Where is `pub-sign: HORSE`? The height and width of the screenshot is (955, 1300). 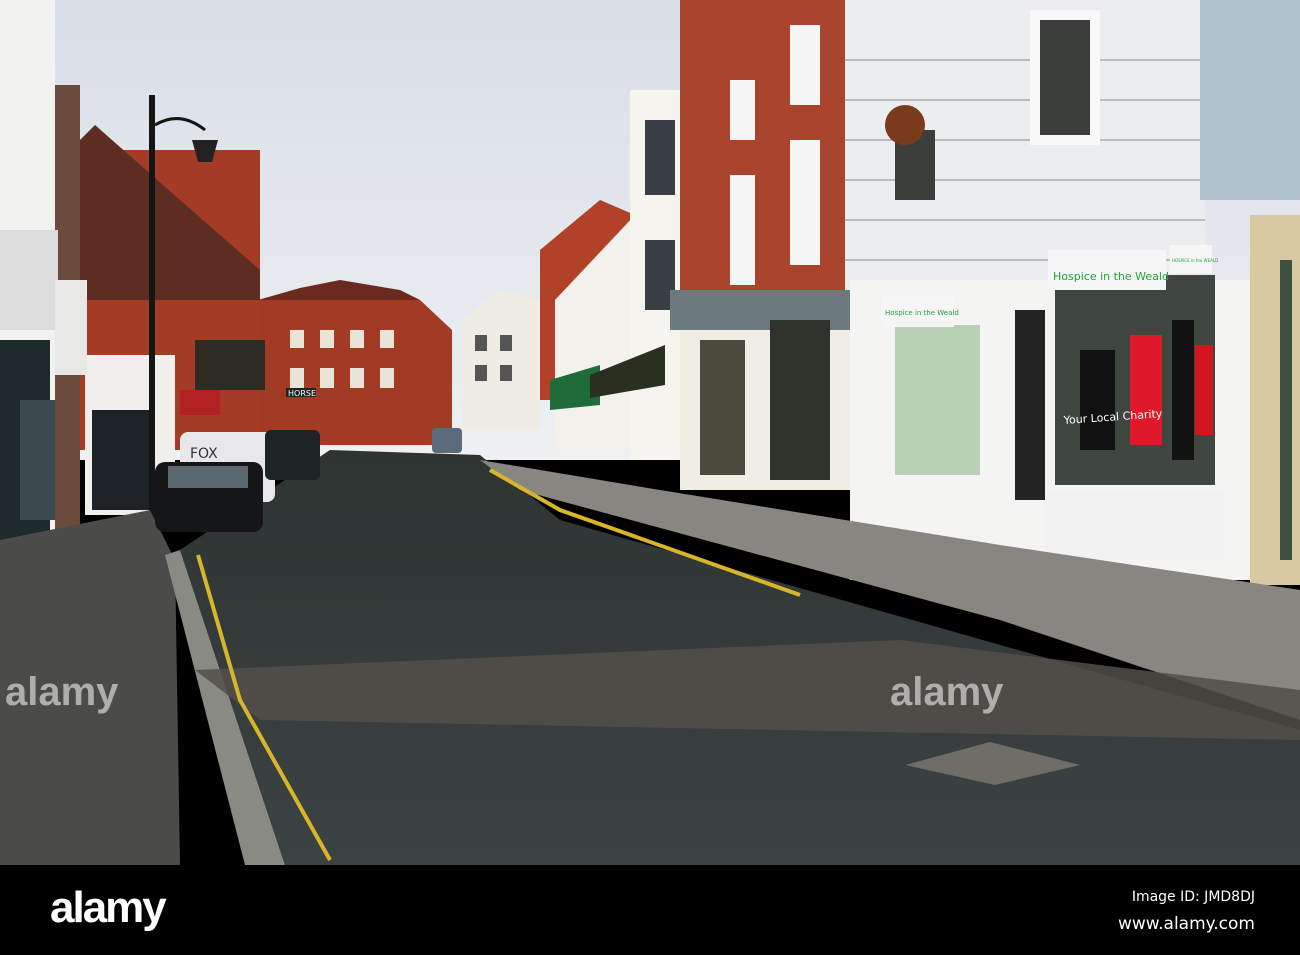
pub-sign: HORSE is located at coordinates (302, 393).